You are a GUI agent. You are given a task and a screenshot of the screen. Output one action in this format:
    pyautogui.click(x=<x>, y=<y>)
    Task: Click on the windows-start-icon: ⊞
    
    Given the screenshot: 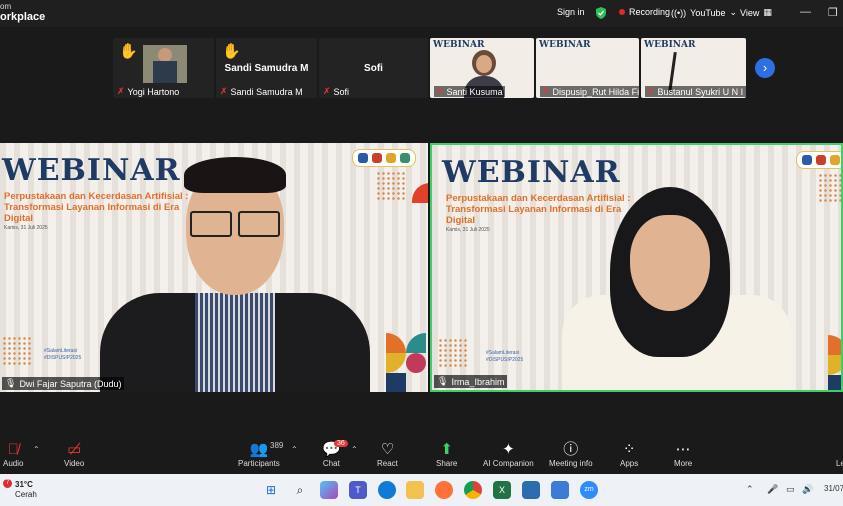 What is the action you would take?
    pyautogui.click(x=271, y=490)
    